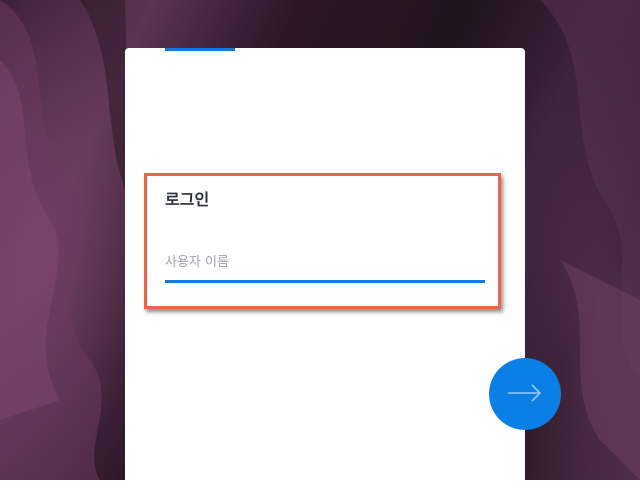  I want to click on login-heading: 로그인, so click(187, 199).